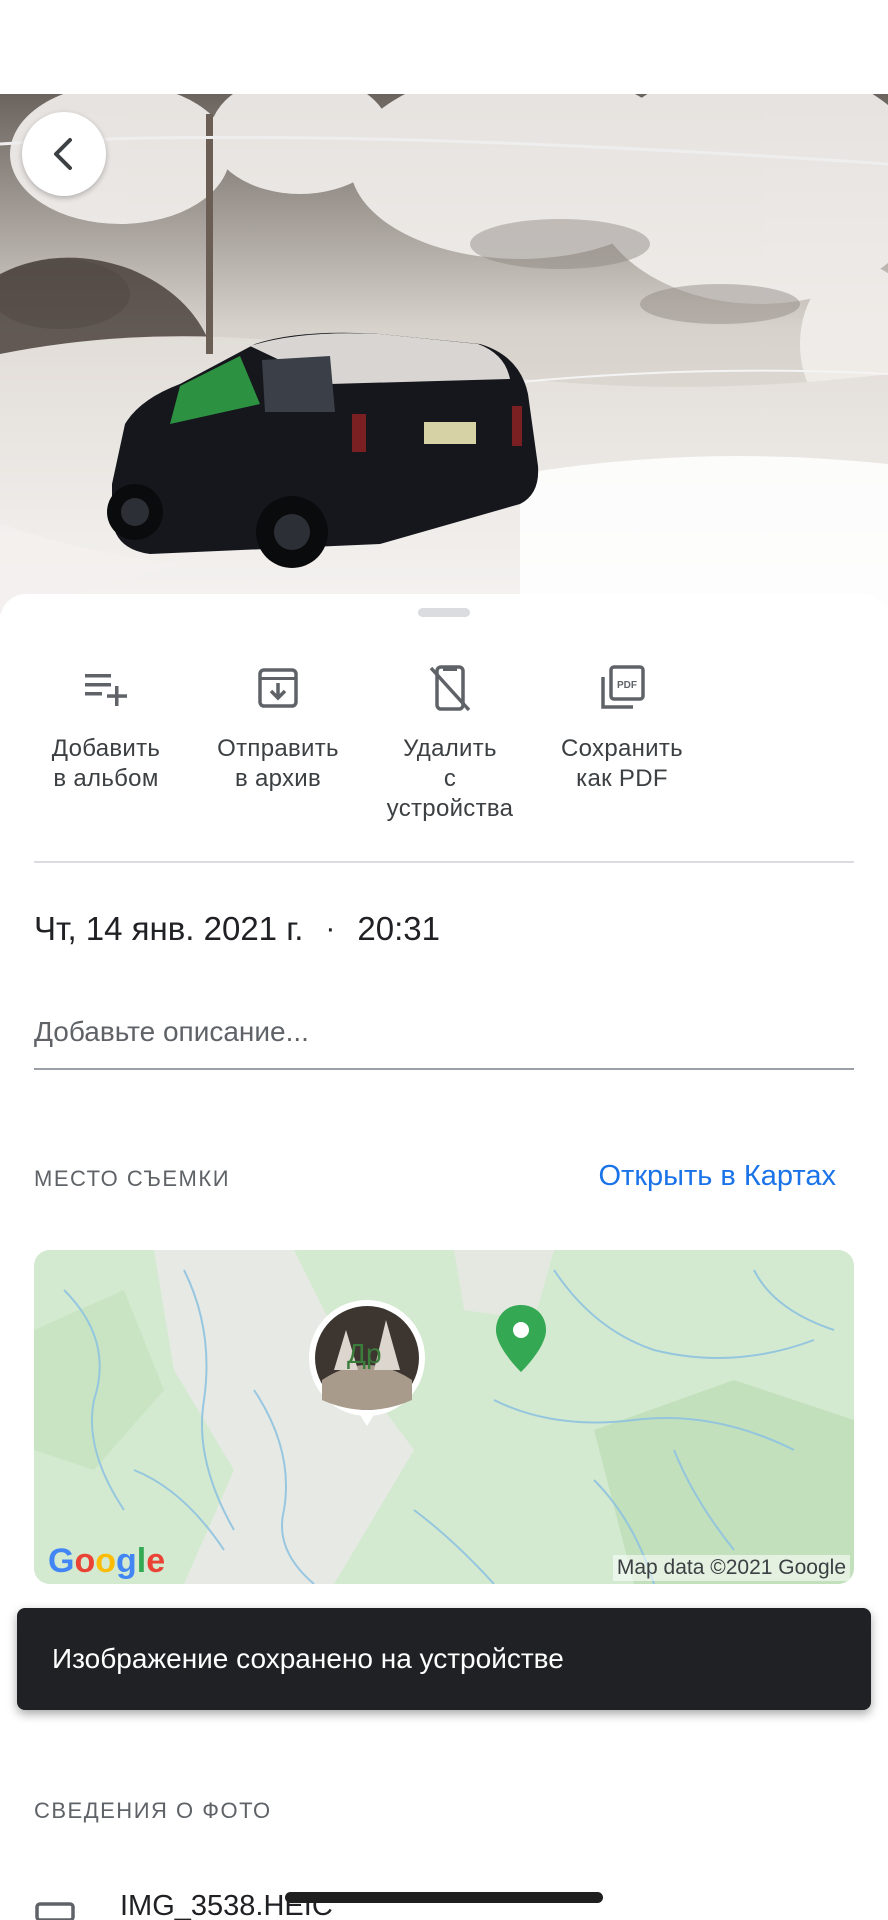 This screenshot has height=1920, width=888. I want to click on open-in-maps-link: Открыть в Картах, so click(717, 1176).